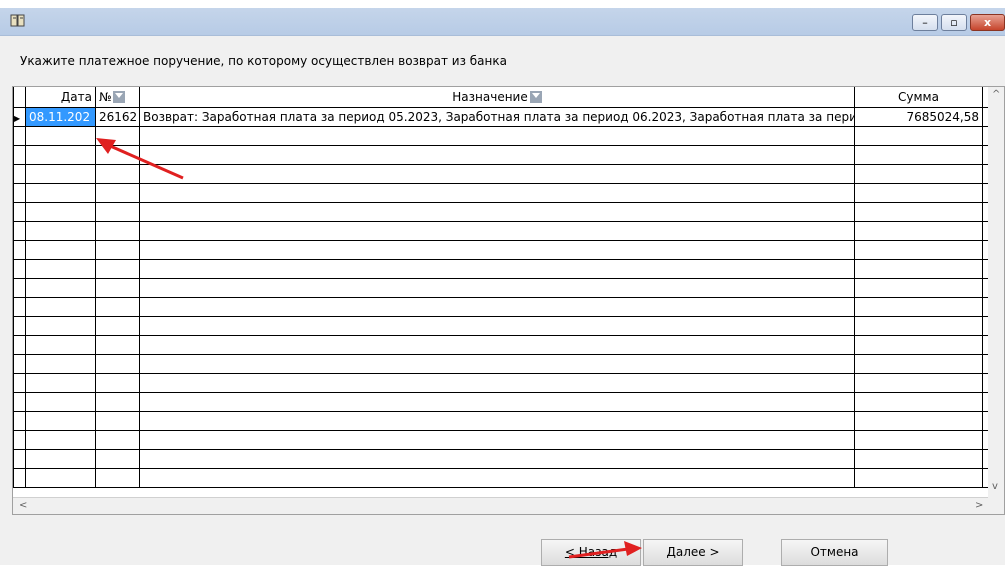 The width and height of the screenshot is (1005, 566). I want to click on scroll-down-icon: v, so click(995, 486).